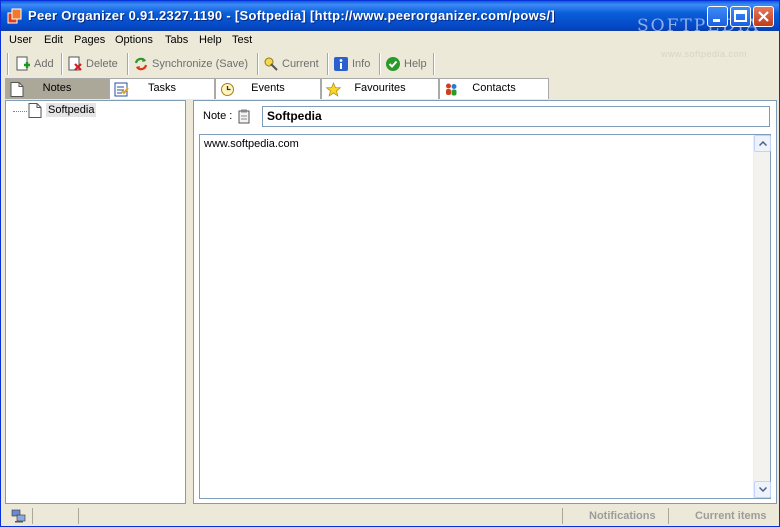 This screenshot has width=780, height=527. Describe the element at coordinates (361, 64) in the screenshot. I see `info-label: Info` at that location.